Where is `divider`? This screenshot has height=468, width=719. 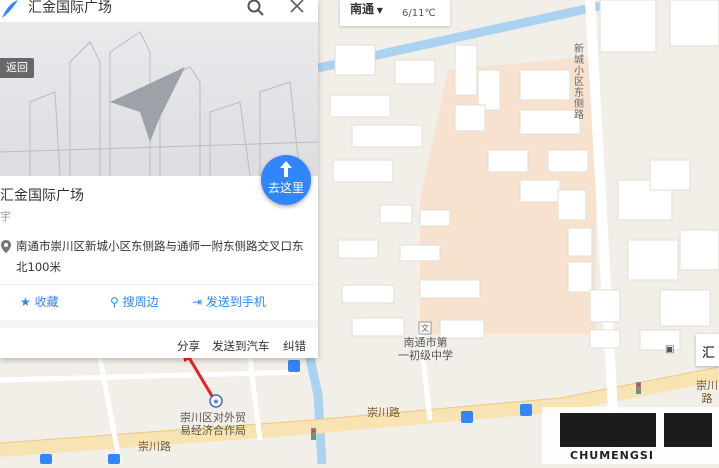
divider is located at coordinates (159, 324).